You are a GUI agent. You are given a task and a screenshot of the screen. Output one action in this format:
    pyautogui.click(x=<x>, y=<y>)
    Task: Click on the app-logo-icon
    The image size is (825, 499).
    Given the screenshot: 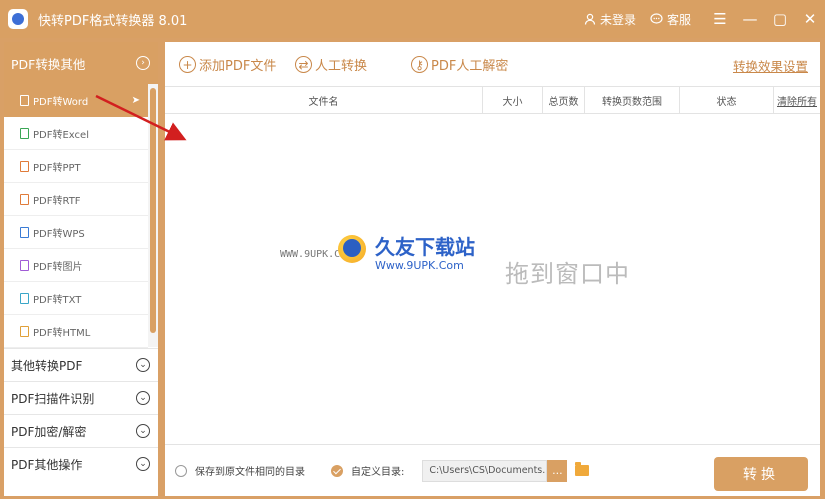 What is the action you would take?
    pyautogui.click(x=18, y=19)
    